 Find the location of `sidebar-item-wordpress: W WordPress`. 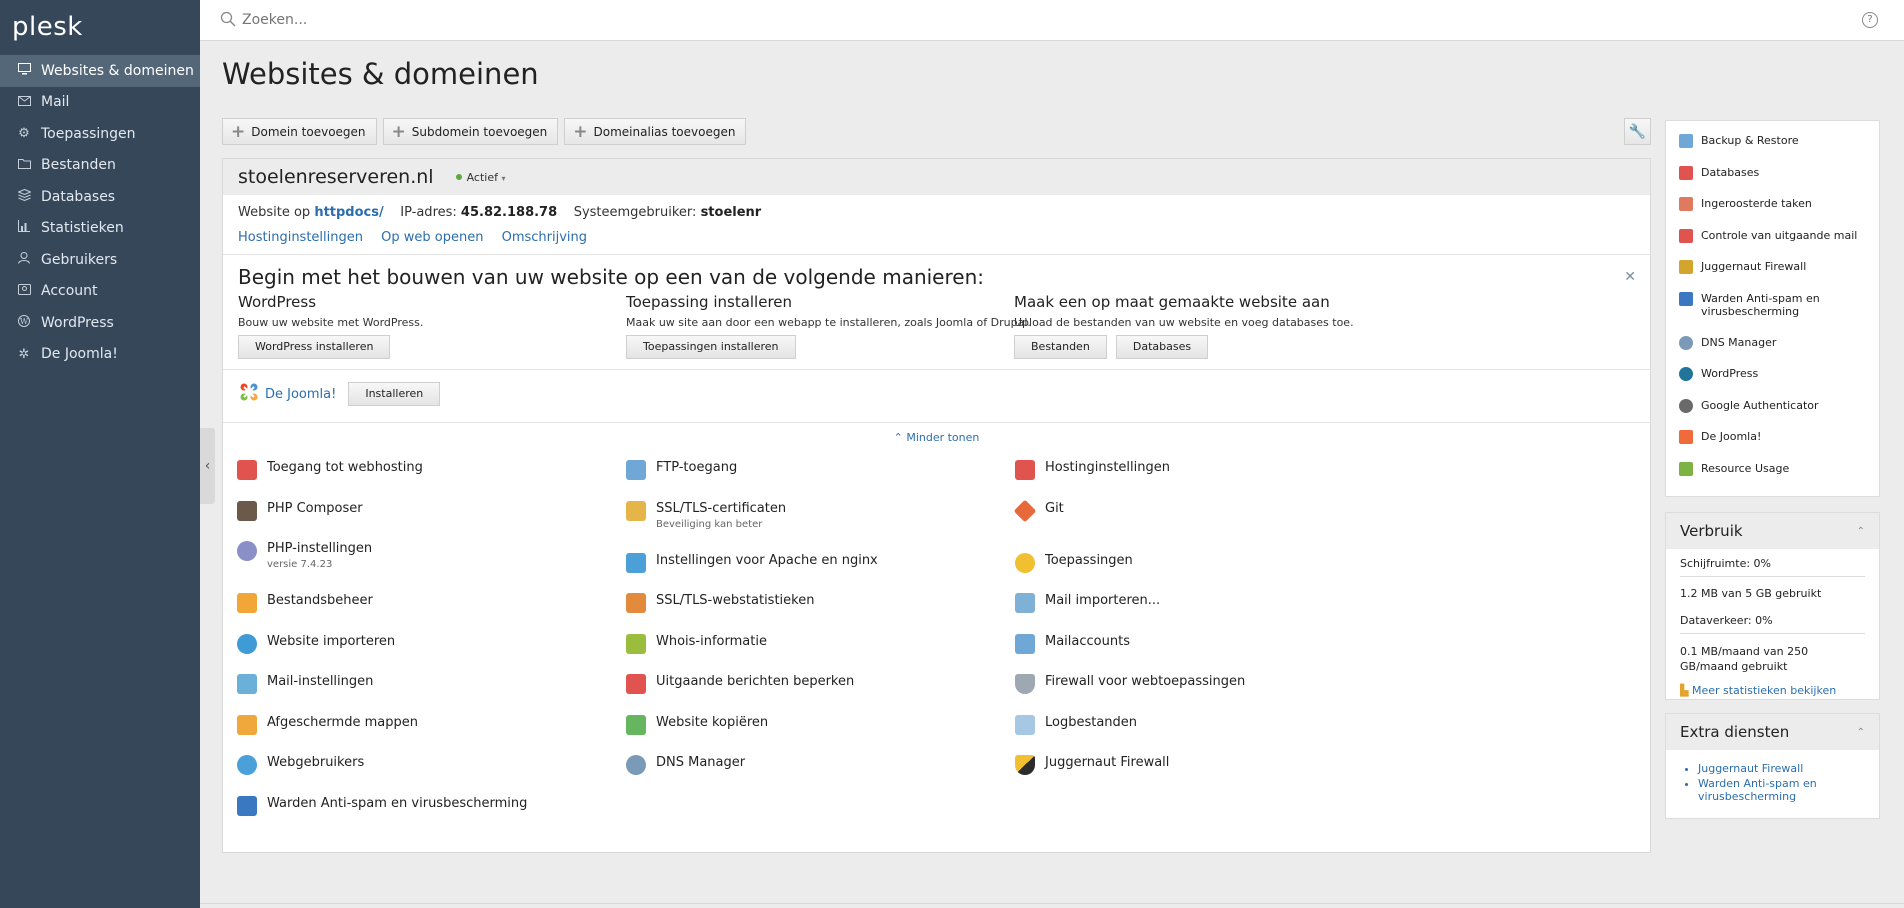

sidebar-item-wordpress: W WordPress is located at coordinates (100, 323).